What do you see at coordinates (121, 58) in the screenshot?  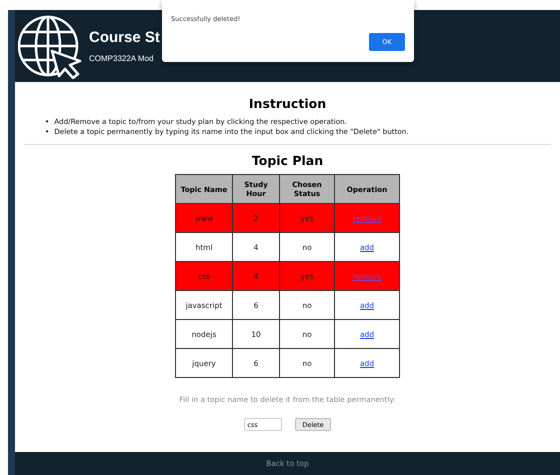 I see `site-subtitle: COMP3322A Mod` at bounding box center [121, 58].